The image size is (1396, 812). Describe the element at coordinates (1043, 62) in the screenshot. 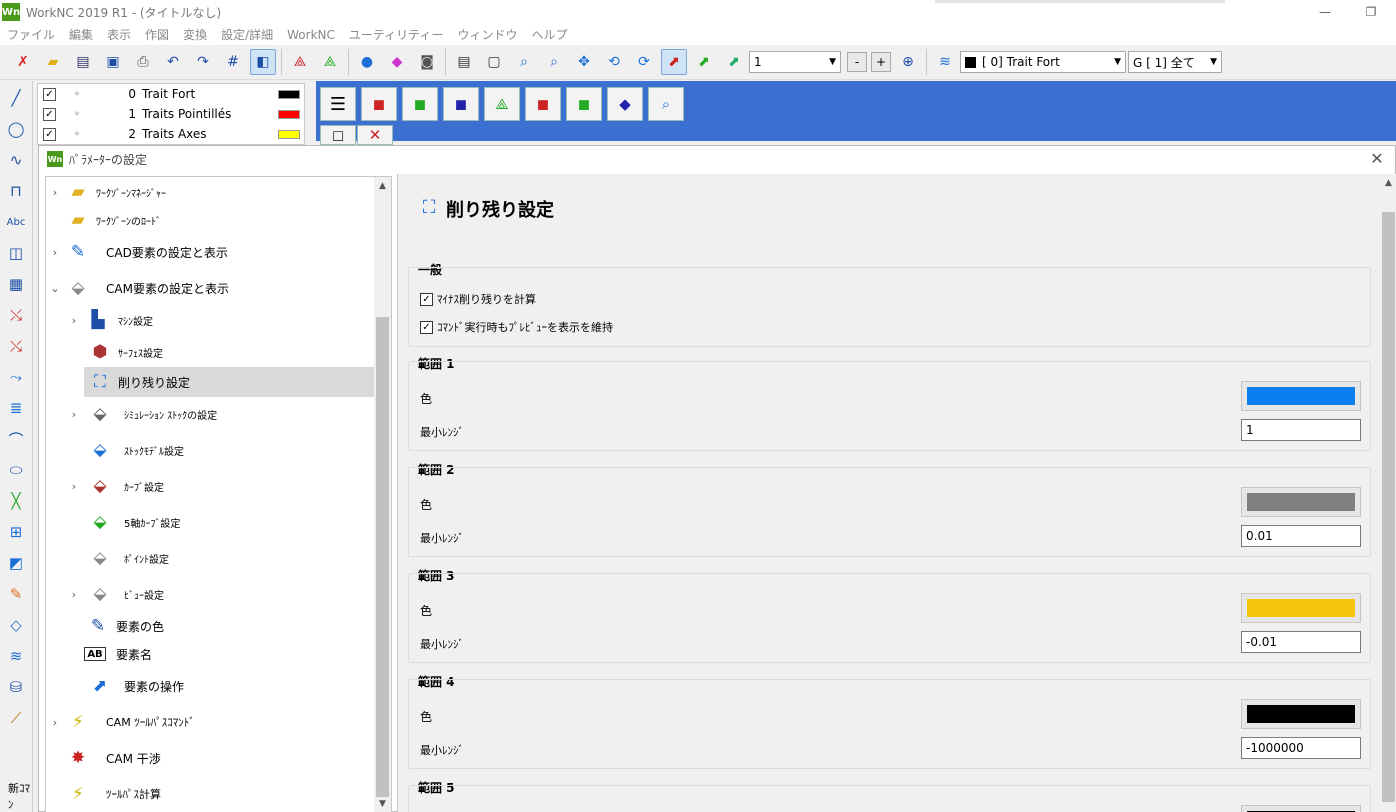

I see `layer-select: [ 0] Trait Fort ▼` at that location.